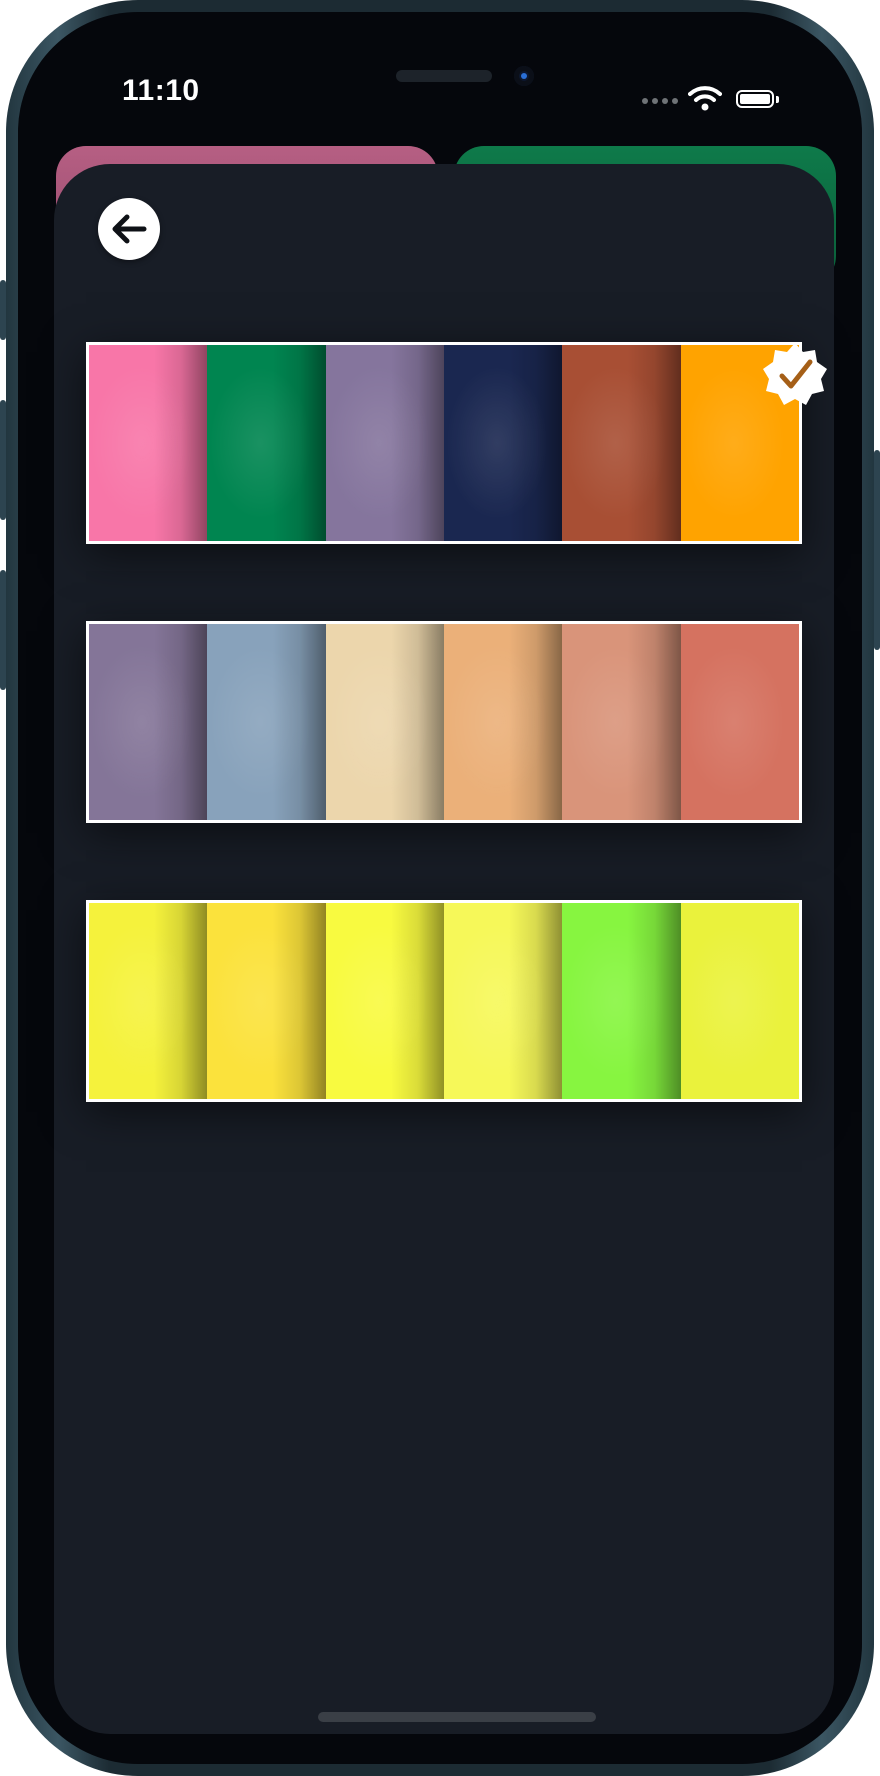  Describe the element at coordinates (795, 374) in the screenshot. I see `checkmark-seal-icon` at that location.